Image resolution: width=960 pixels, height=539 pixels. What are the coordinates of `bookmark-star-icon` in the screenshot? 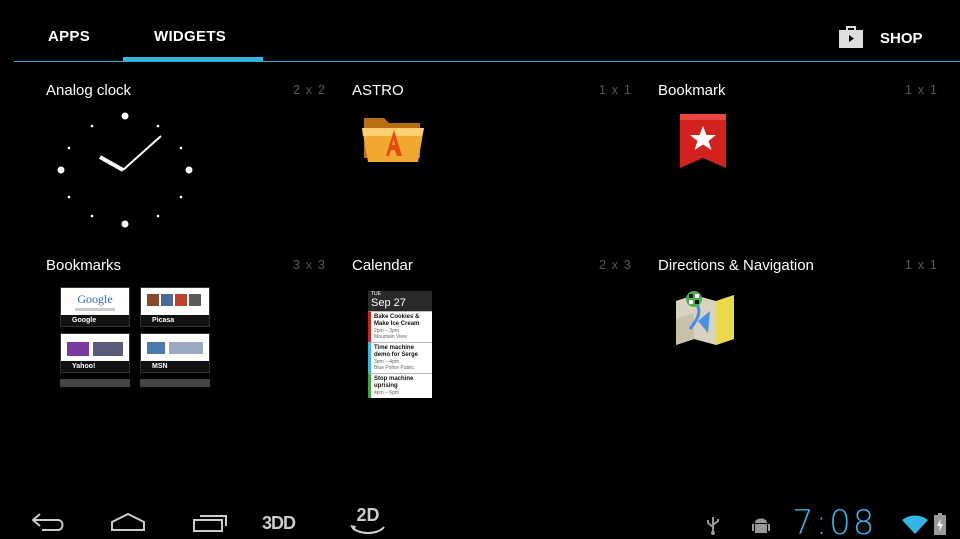 It's located at (703, 143).